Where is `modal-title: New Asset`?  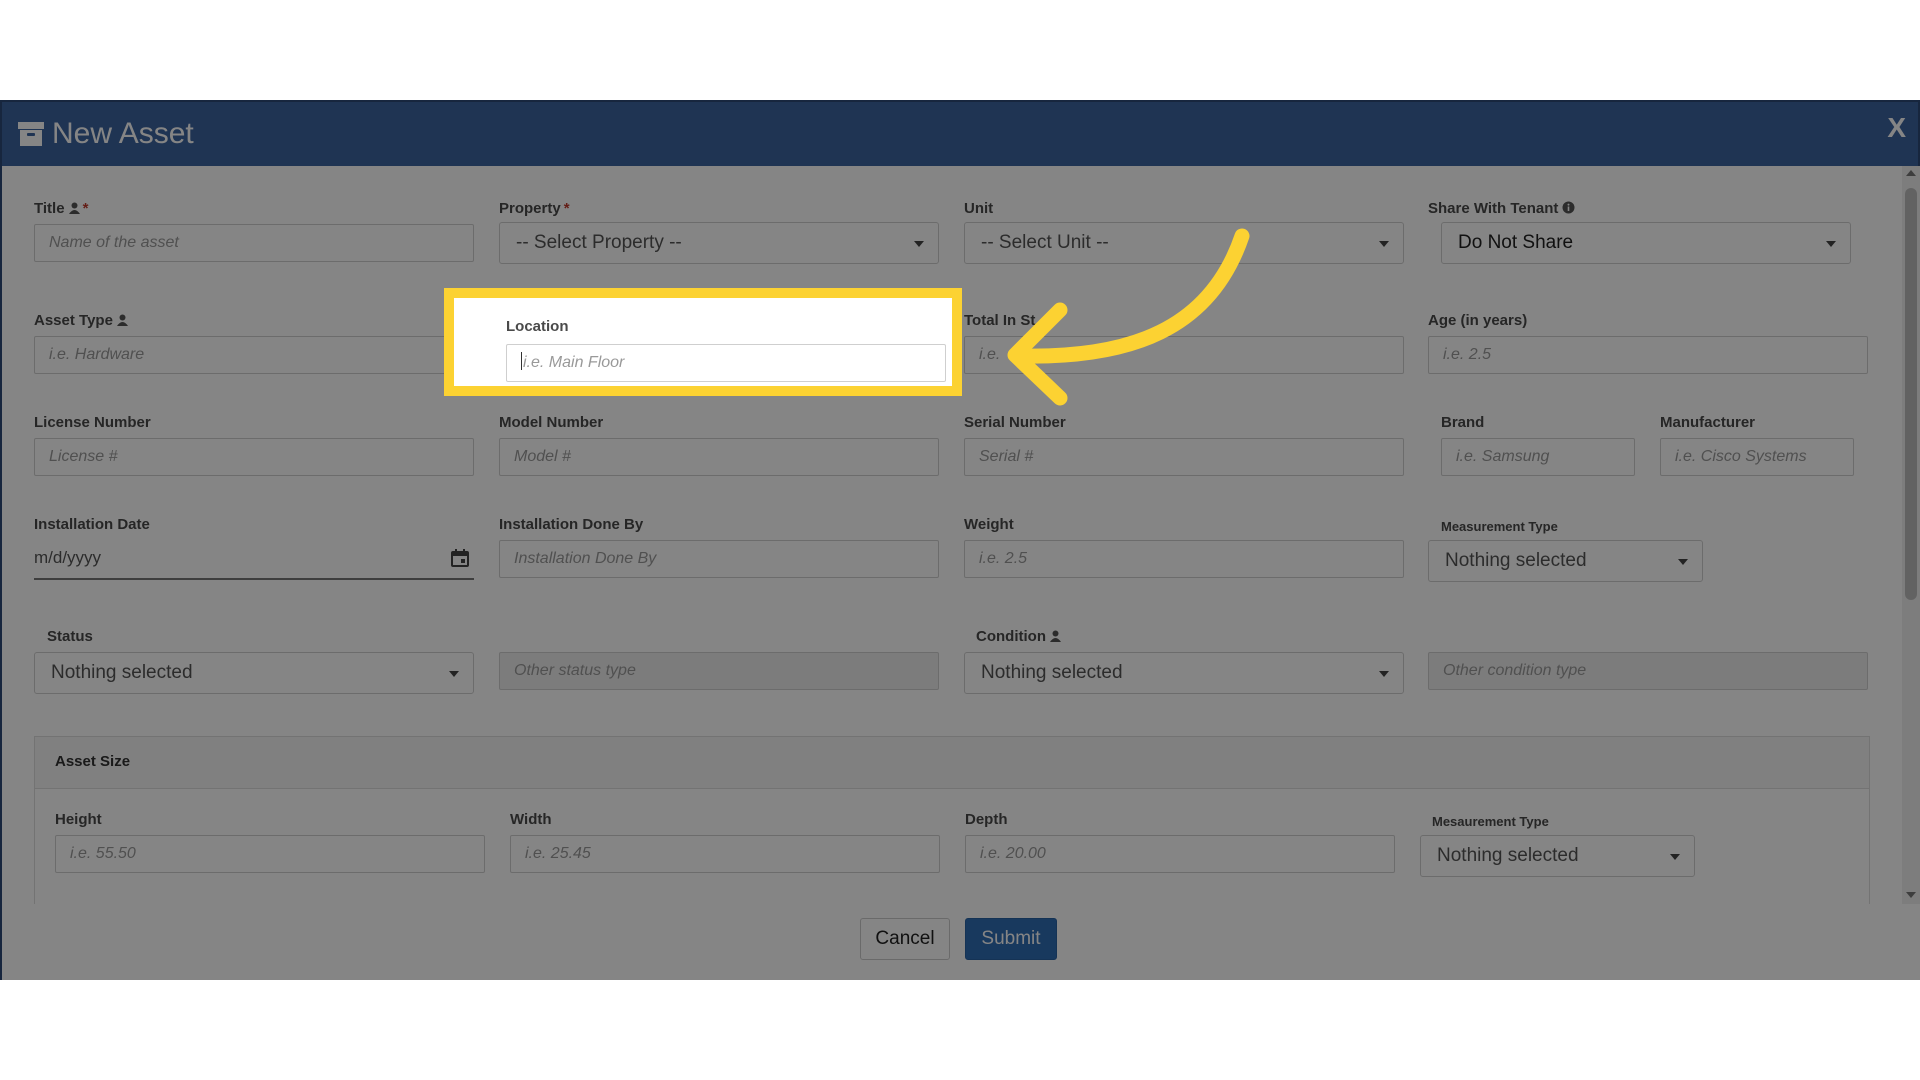 modal-title: New Asset is located at coordinates (123, 133).